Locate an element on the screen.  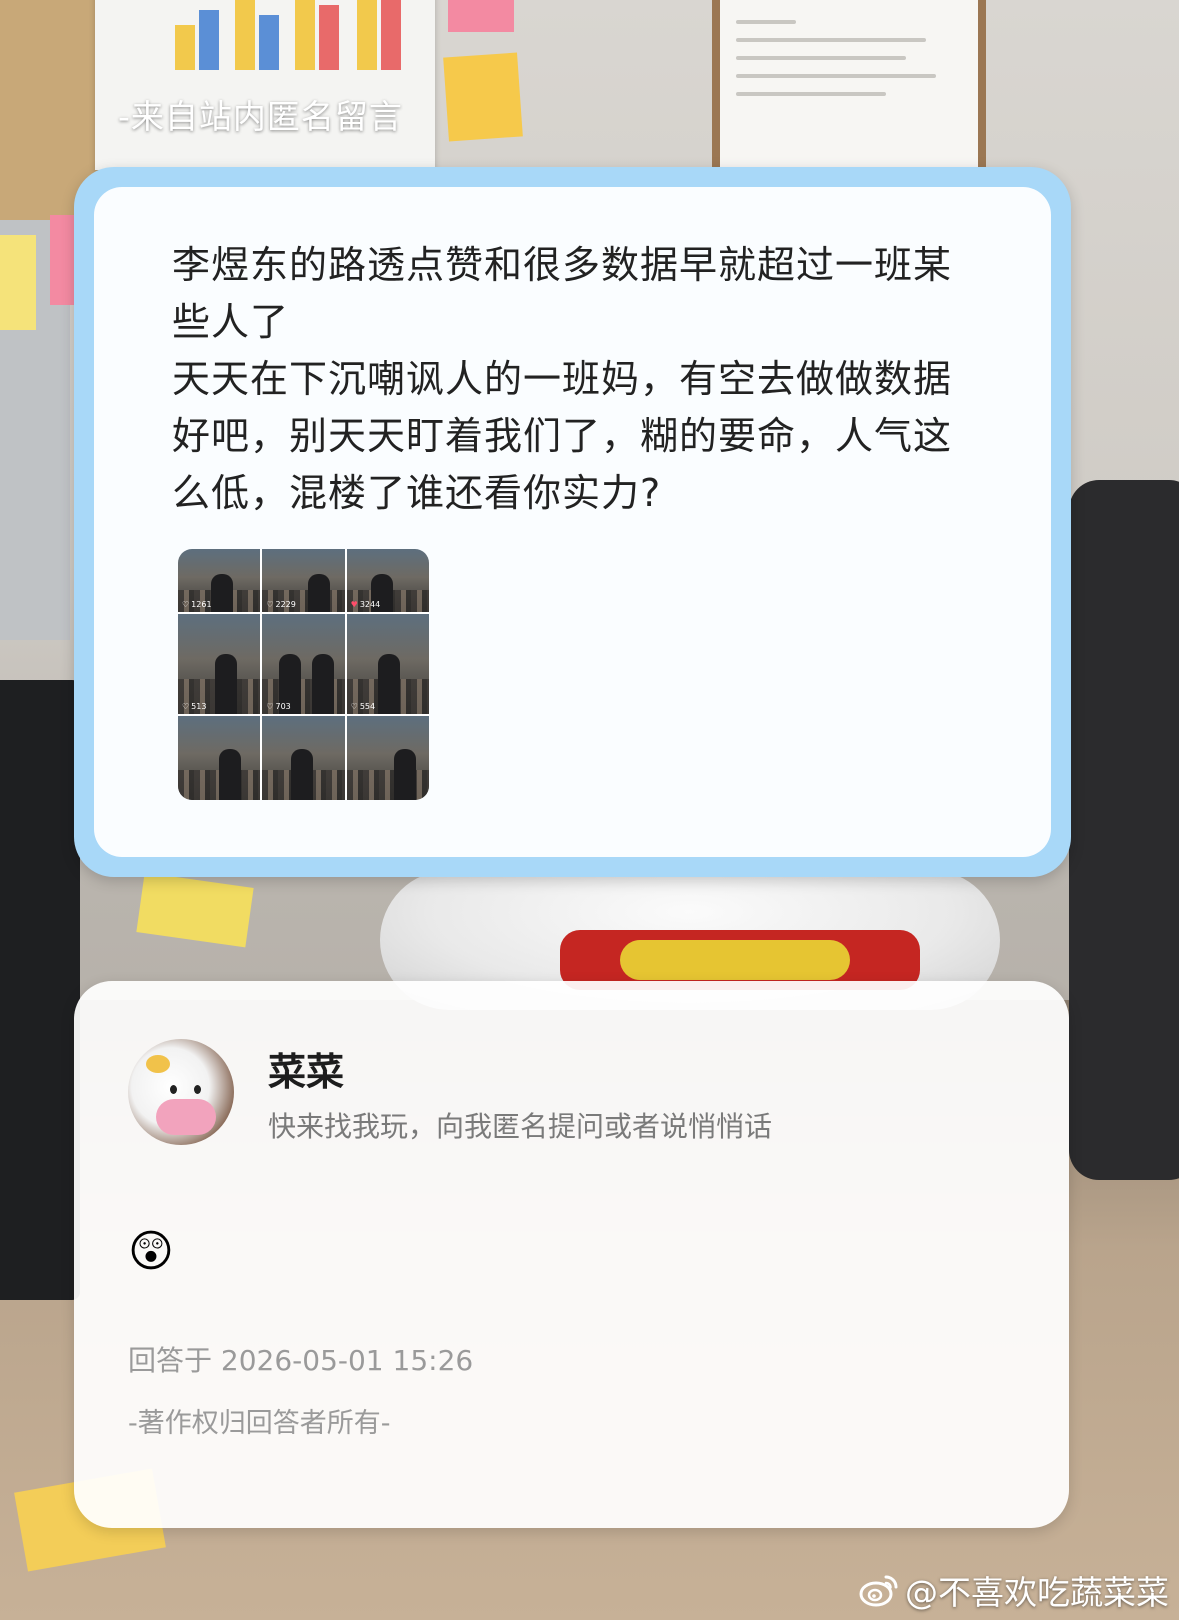
like-count: ♡ 1261 is located at coordinates (197, 604).